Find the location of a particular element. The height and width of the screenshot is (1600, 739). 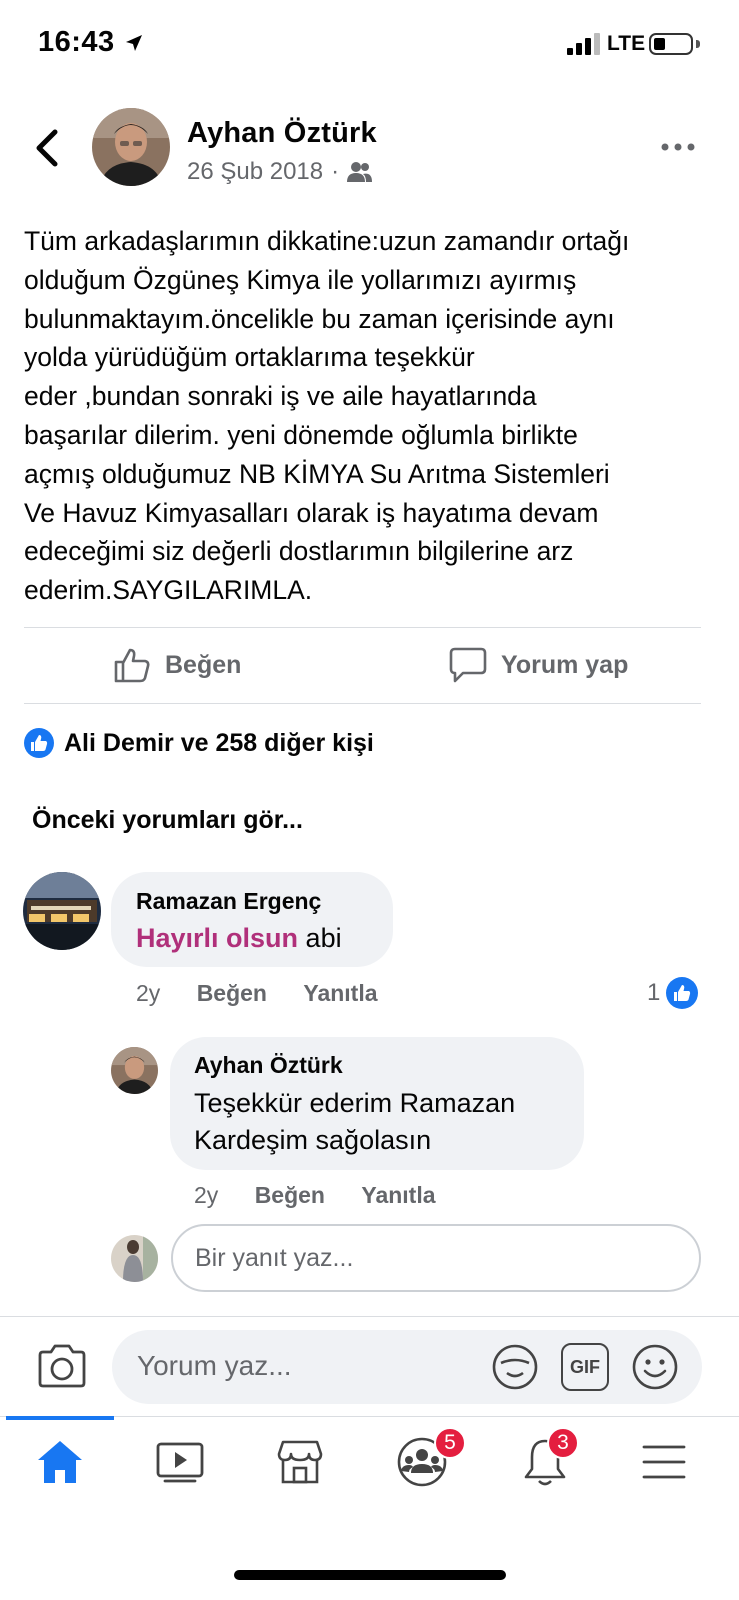

comment-meta: 2y Beğen Yanıtla is located at coordinates (257, 993).